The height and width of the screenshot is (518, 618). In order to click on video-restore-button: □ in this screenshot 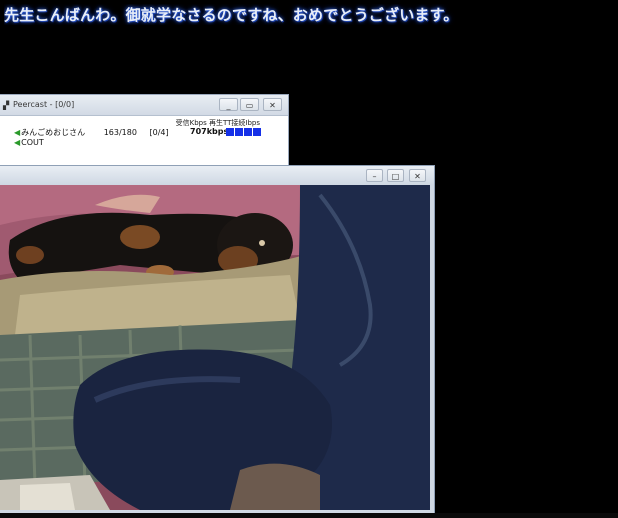, I will do `click(395, 175)`.